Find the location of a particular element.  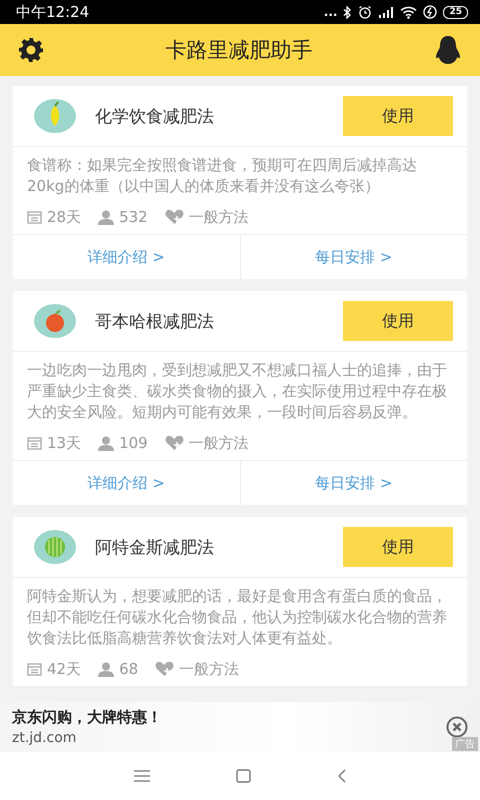

duration-text: 28天 is located at coordinates (64, 217).